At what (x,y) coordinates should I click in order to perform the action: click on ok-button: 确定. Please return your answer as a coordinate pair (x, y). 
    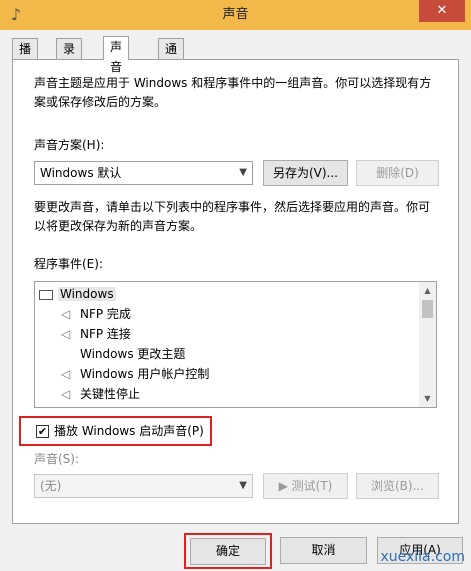
    Looking at the image, I should click on (228, 551).